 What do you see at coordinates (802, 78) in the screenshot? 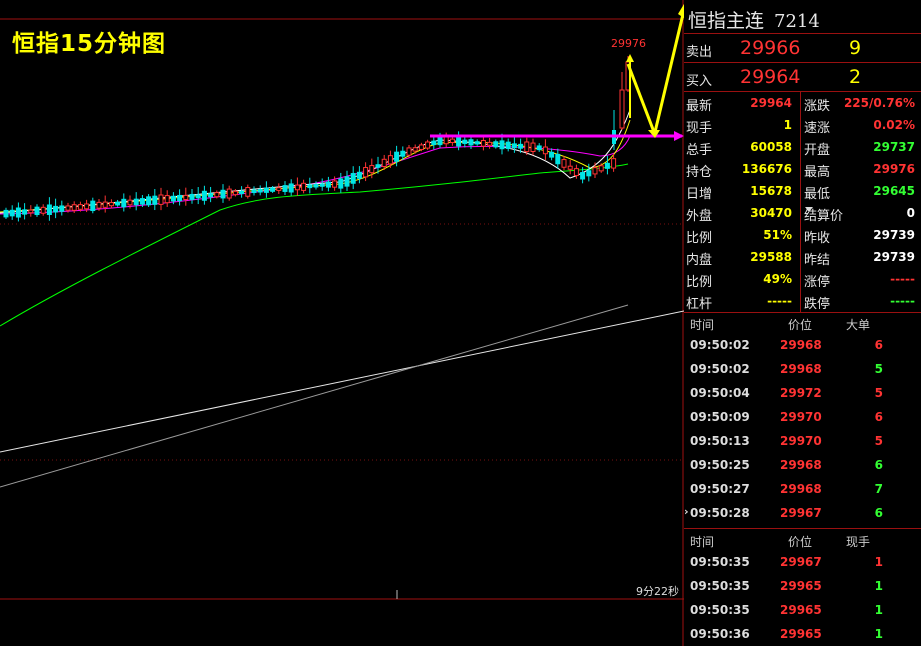
I see `buy-quote: 买入 29964 2` at bounding box center [802, 78].